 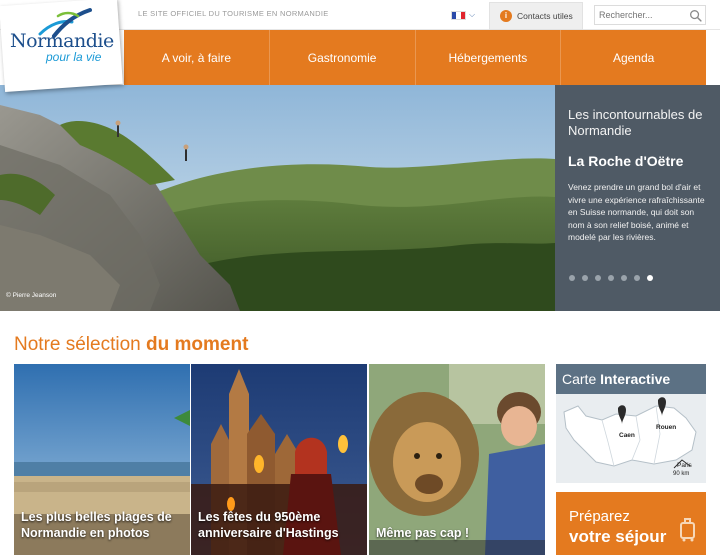 What do you see at coordinates (581, 379) in the screenshot?
I see `map-title-part1: Carte` at bounding box center [581, 379].